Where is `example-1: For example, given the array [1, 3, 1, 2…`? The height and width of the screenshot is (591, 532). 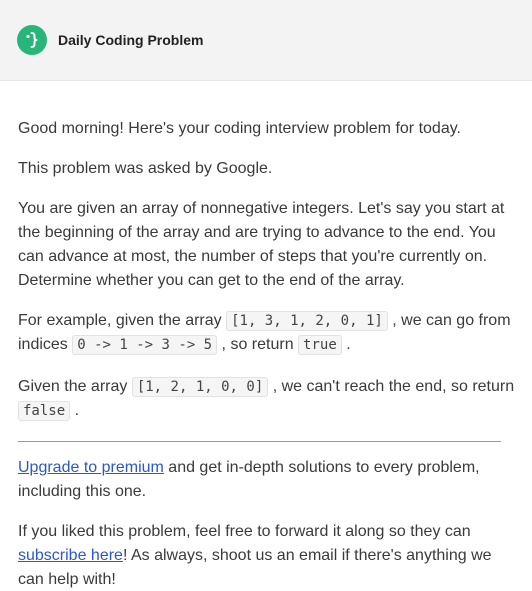
example-1: For example, given the array [1, 3, 1, 2… is located at coordinates (266, 333).